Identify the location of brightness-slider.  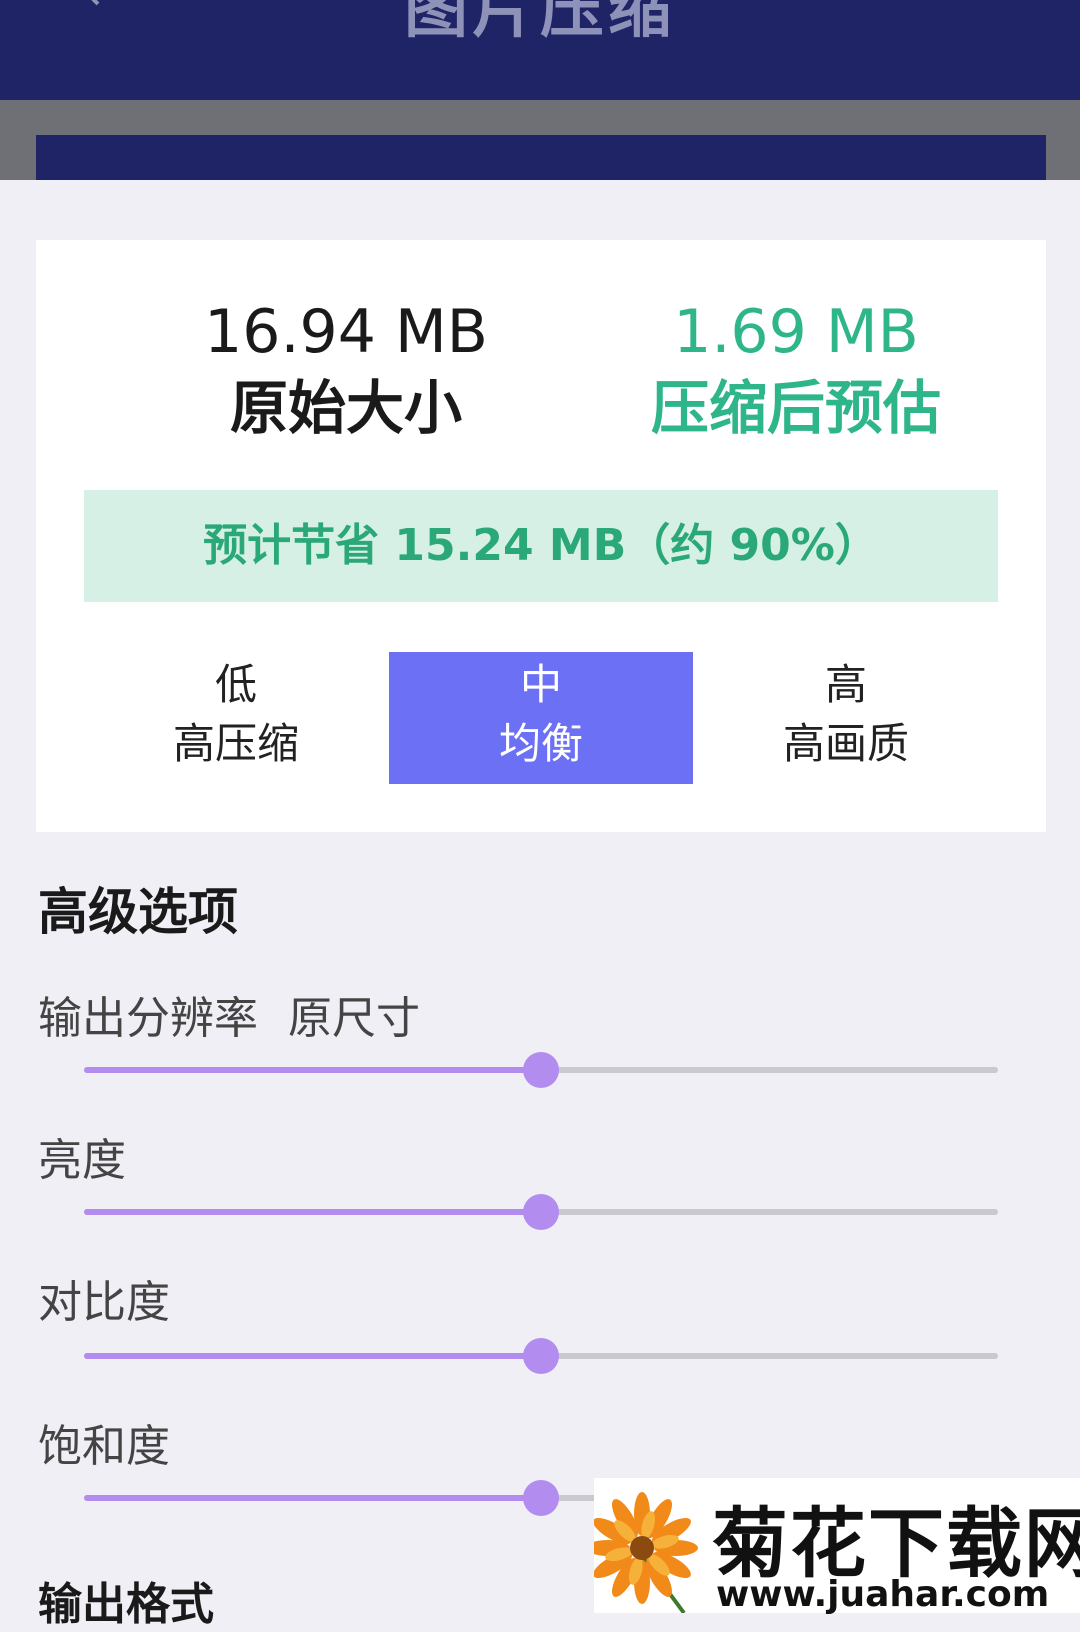
(541, 1212).